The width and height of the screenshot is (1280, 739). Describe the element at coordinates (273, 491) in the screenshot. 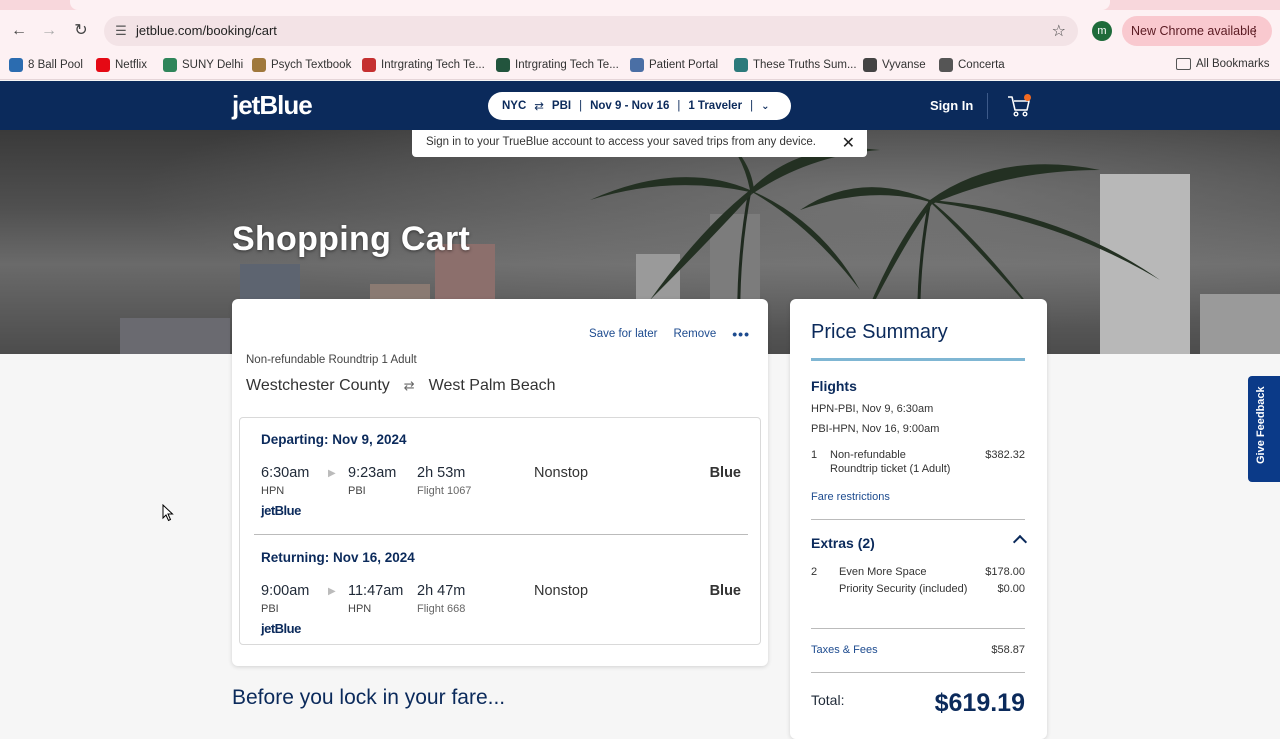

I see `depart-code: HPN` at that location.